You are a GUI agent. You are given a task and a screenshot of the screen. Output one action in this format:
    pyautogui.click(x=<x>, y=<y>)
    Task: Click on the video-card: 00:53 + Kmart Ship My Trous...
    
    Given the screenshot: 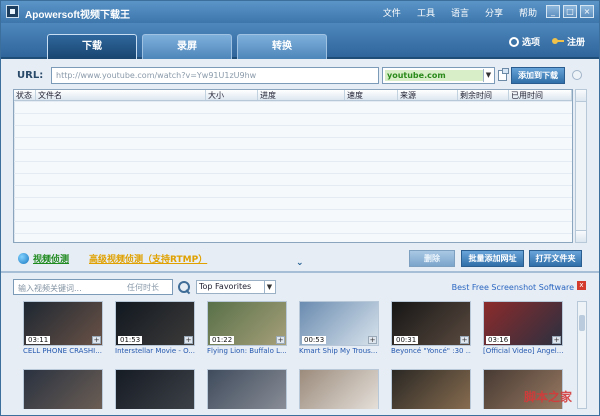 What is the action you would take?
    pyautogui.click(x=339, y=328)
    